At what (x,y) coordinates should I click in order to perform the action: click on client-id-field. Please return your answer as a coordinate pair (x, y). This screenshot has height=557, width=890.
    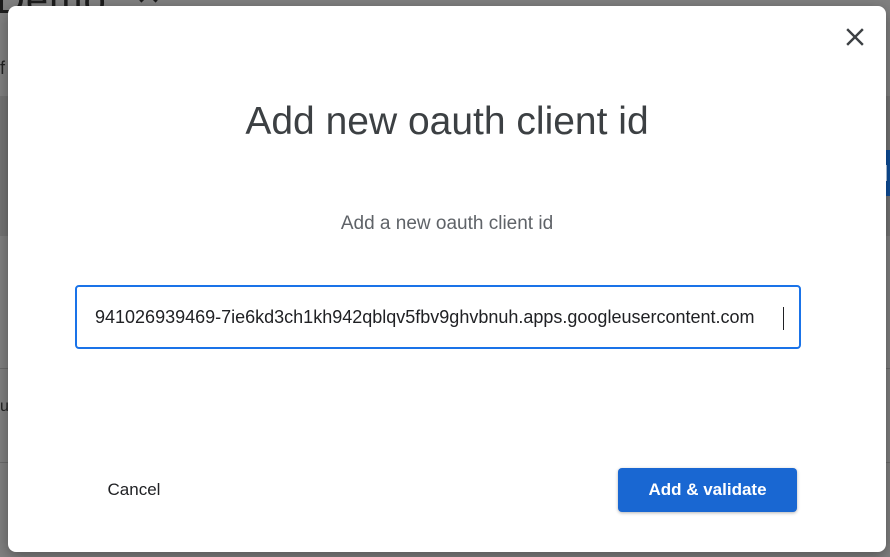
    Looking at the image, I should click on (438, 317).